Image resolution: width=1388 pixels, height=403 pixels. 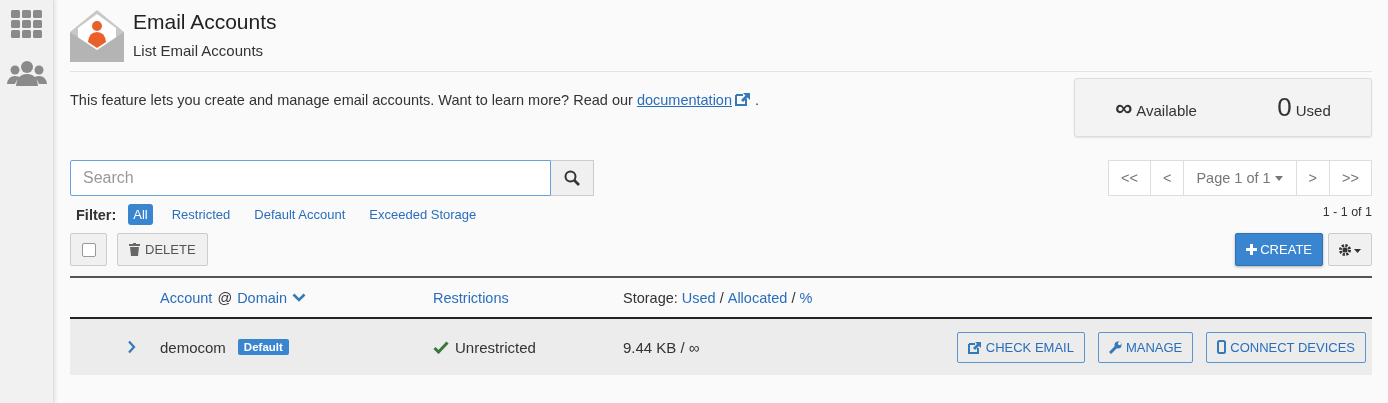 What do you see at coordinates (1350, 178) in the screenshot?
I see `last-page-button: >>` at bounding box center [1350, 178].